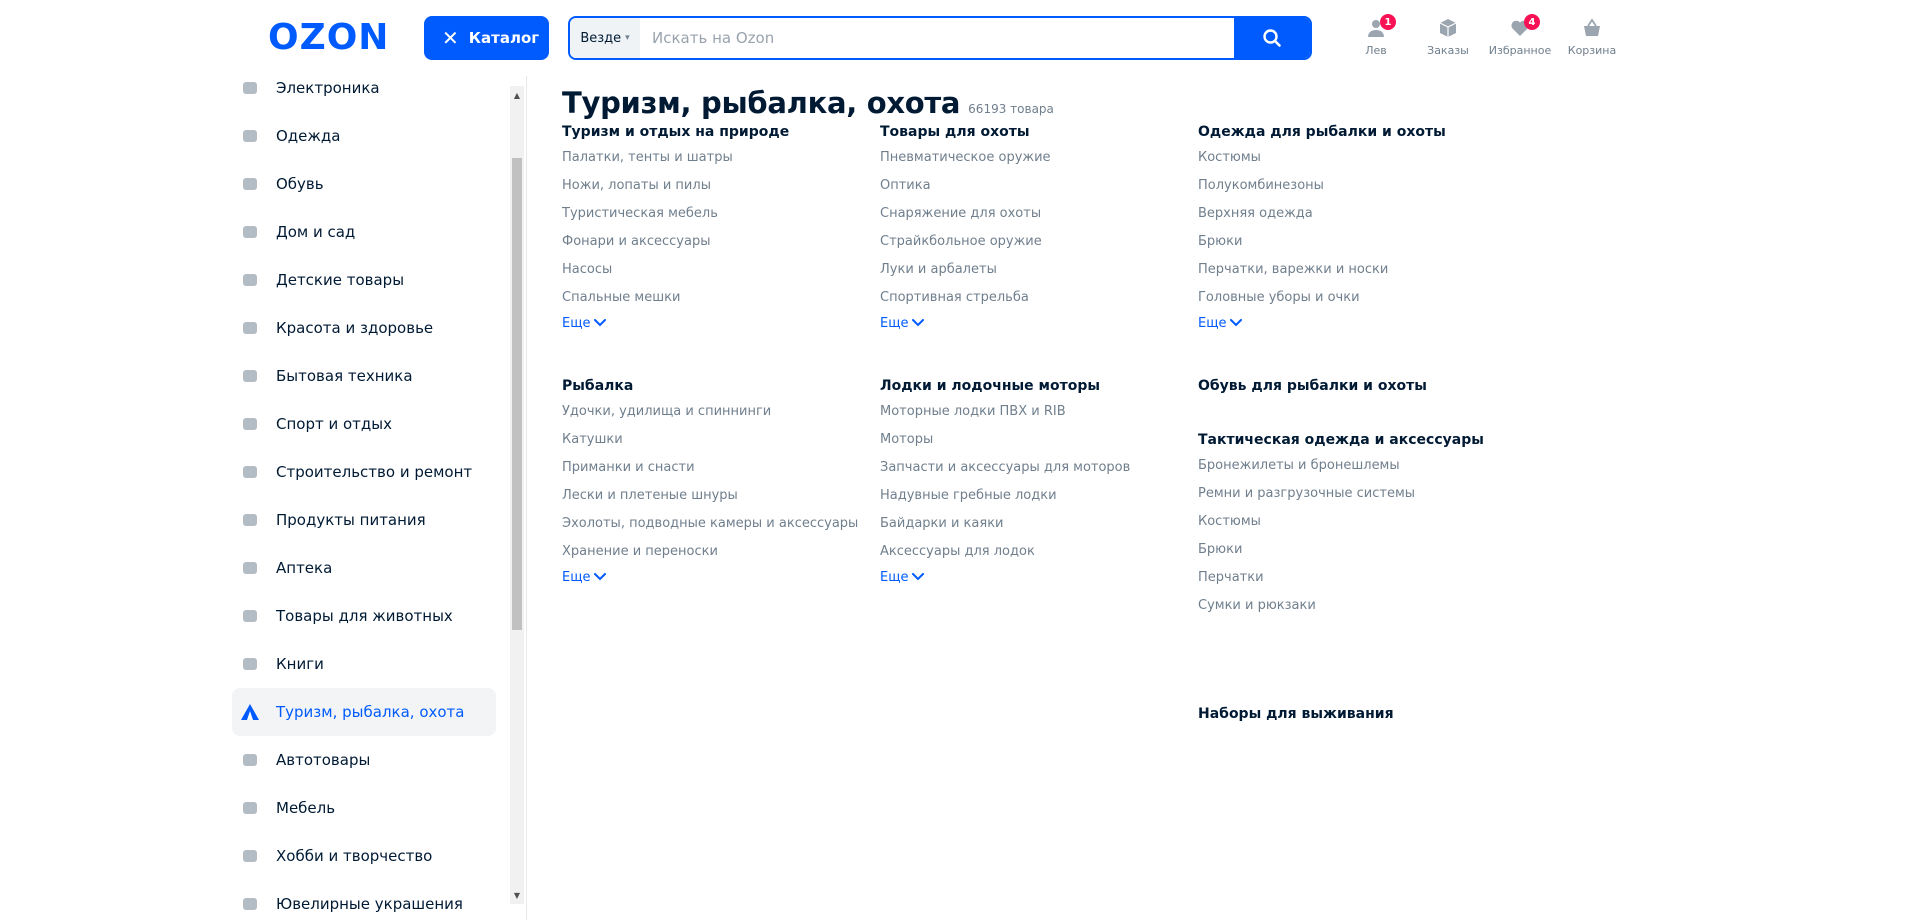  I want to click on sidebar-item: Автотовары, so click(364, 760).